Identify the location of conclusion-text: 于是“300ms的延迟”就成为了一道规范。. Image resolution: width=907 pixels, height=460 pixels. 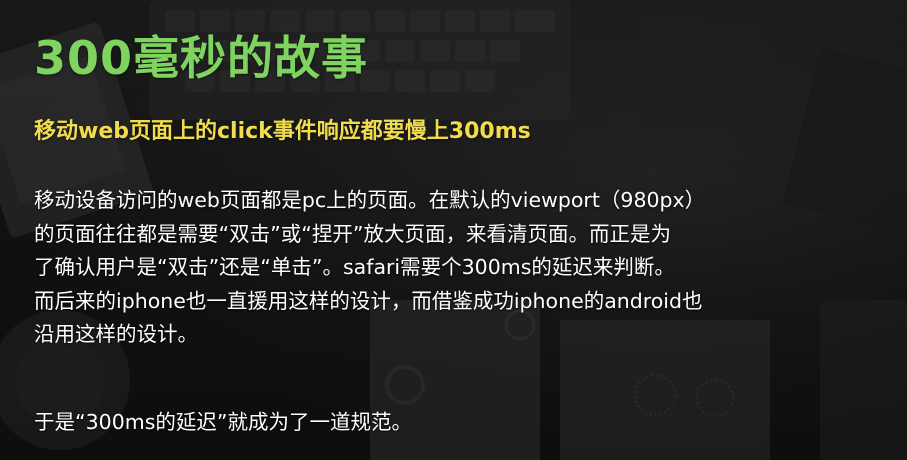
(223, 422).